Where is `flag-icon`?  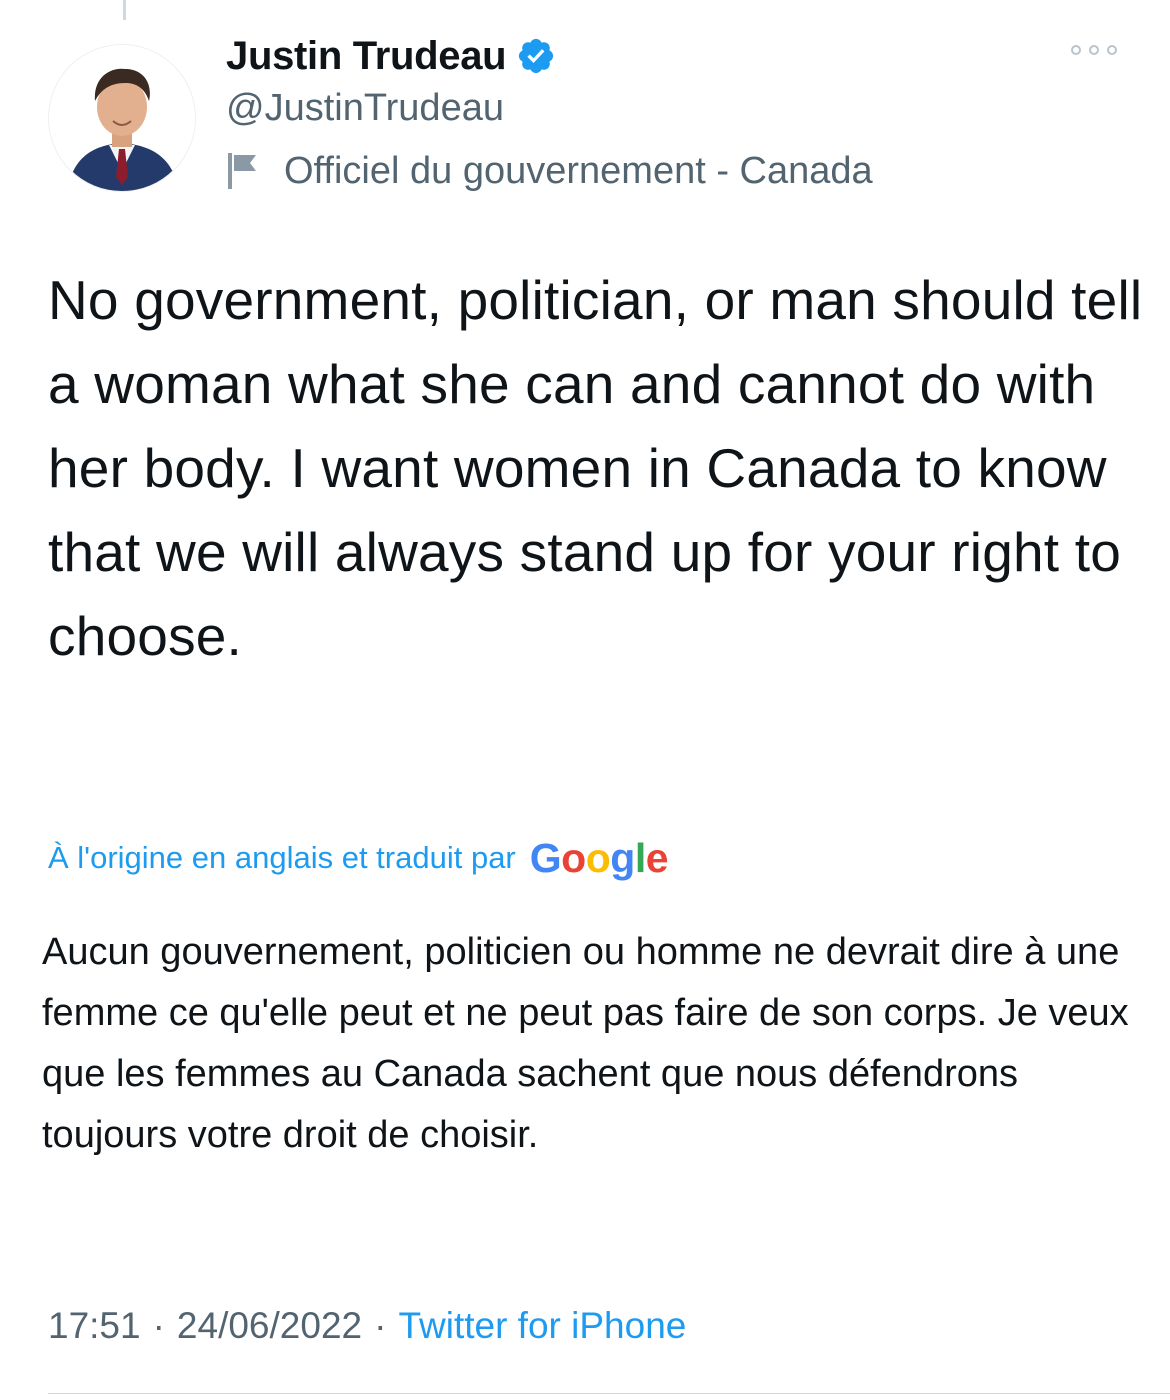
flag-icon is located at coordinates (242, 171).